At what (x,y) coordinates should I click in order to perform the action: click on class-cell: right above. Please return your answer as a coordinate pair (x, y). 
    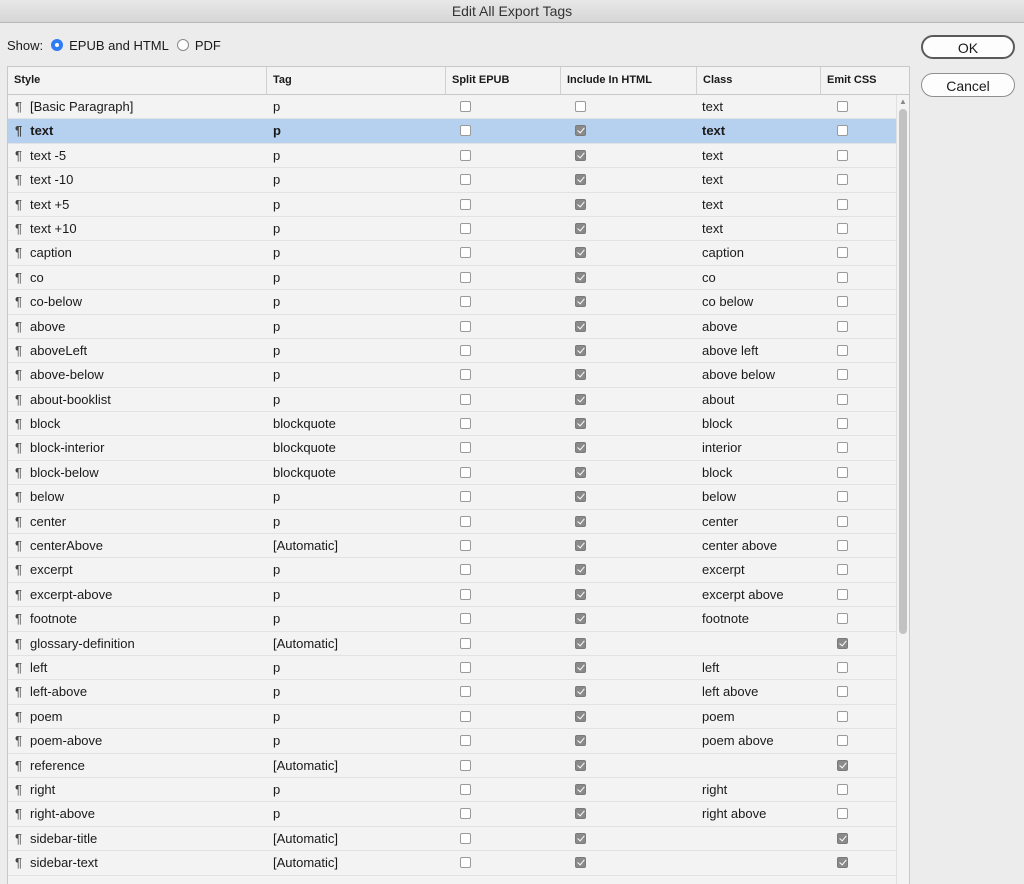
    Looking at the image, I should click on (734, 814).